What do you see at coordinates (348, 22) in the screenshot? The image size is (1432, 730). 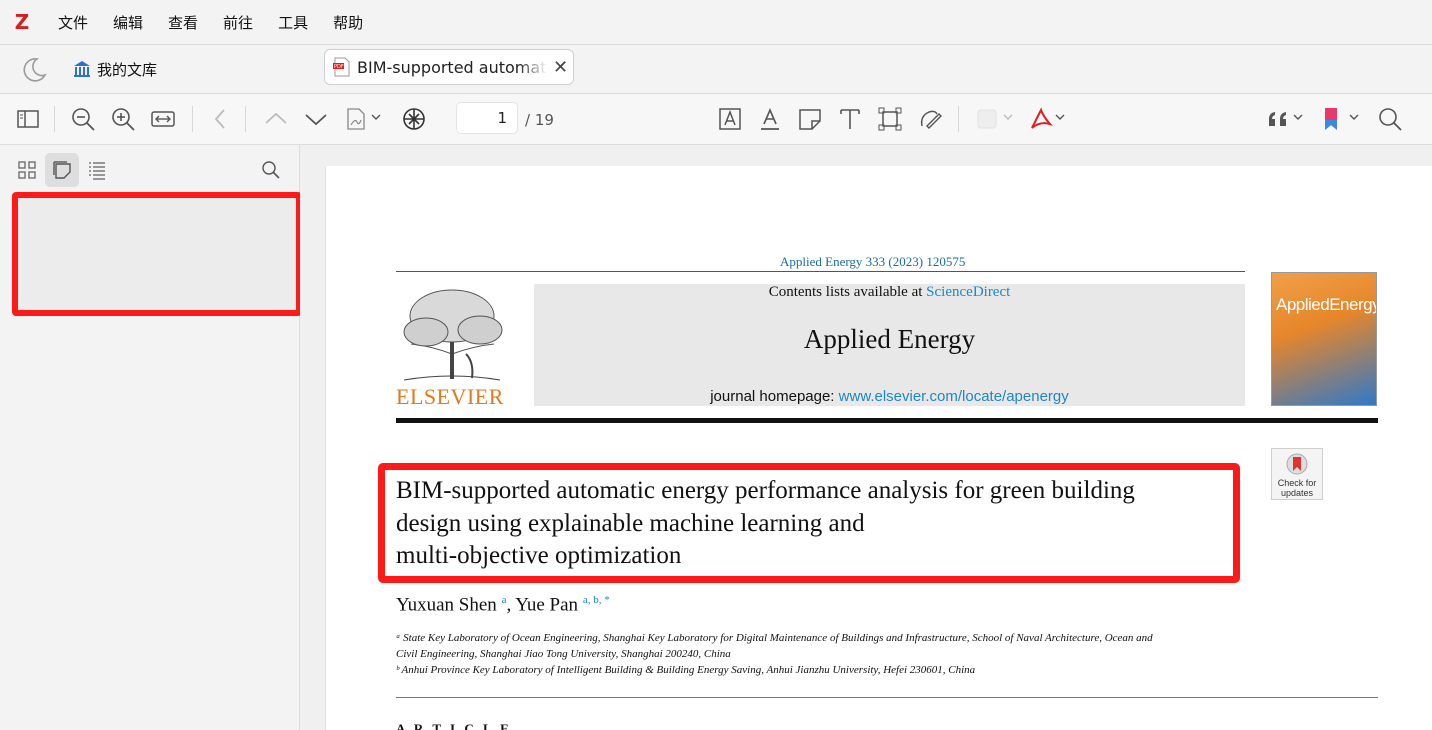 I see `menu-help: 帮助` at bounding box center [348, 22].